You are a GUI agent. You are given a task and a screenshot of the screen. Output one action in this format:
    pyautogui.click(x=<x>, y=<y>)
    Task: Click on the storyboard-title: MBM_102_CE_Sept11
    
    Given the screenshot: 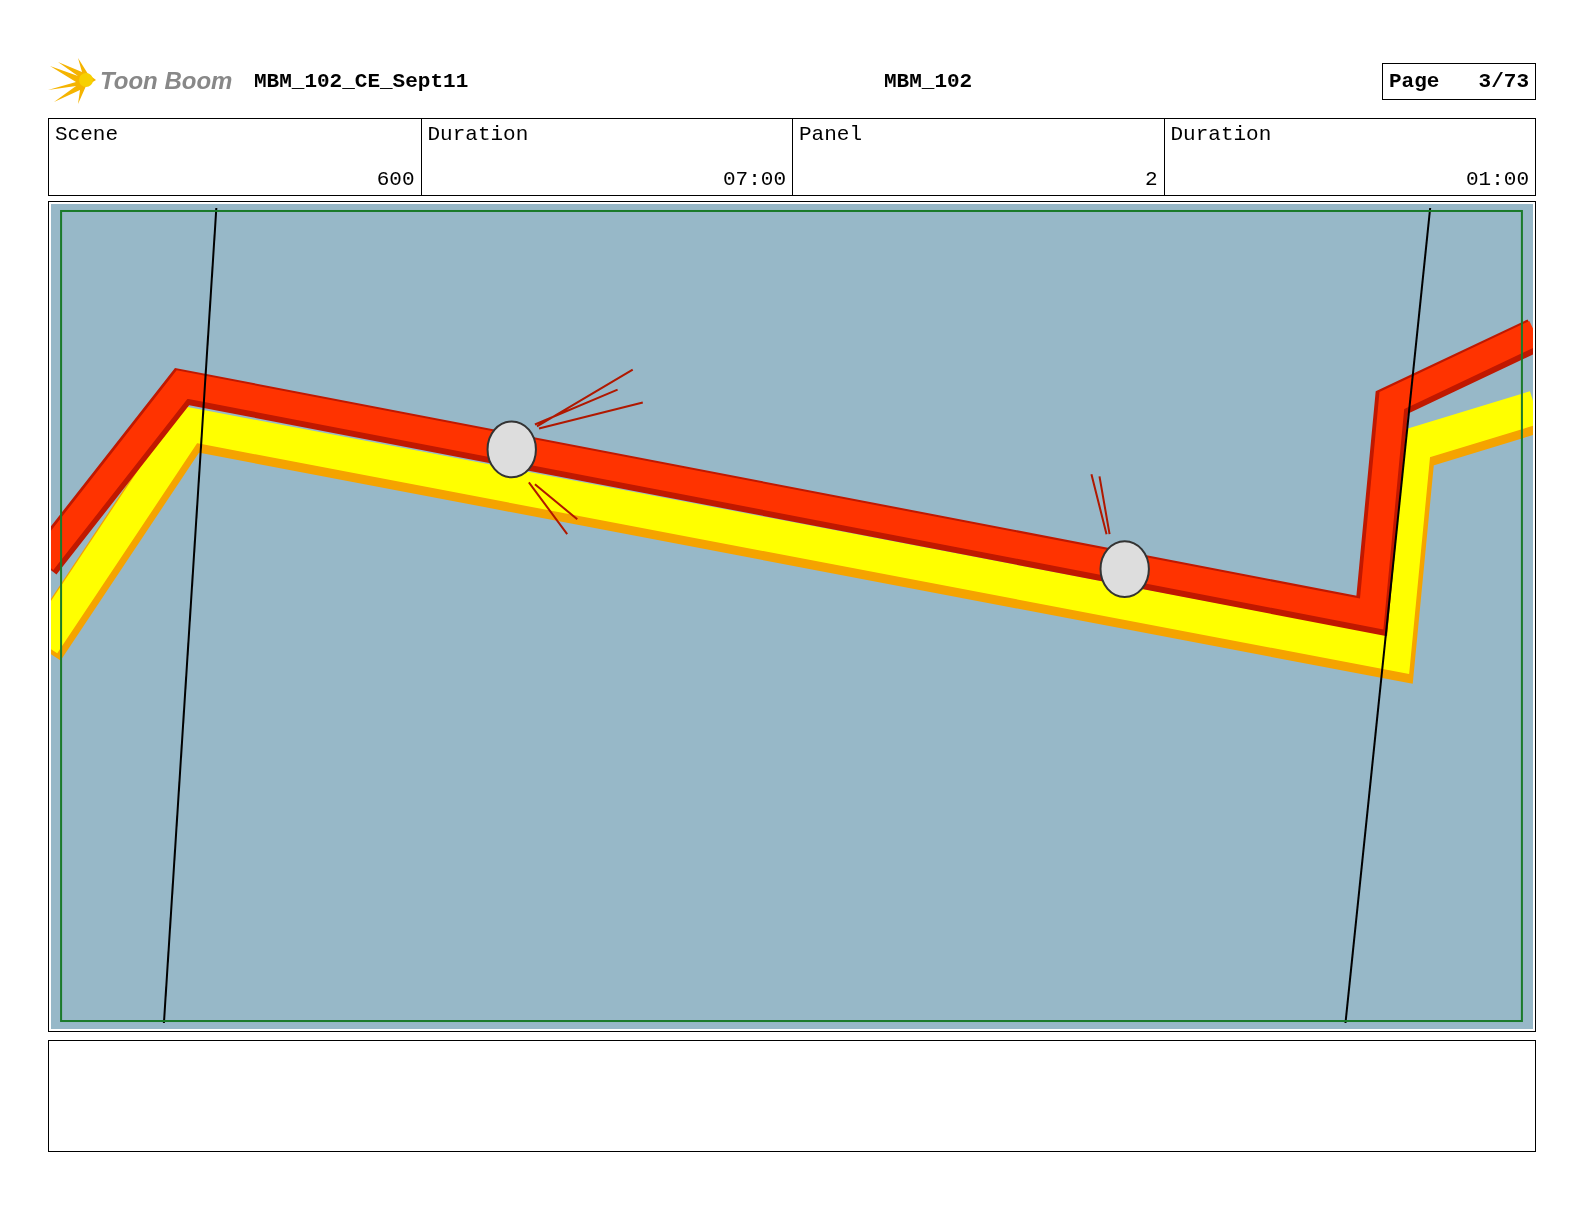 What is the action you would take?
    pyautogui.click(x=362, y=81)
    